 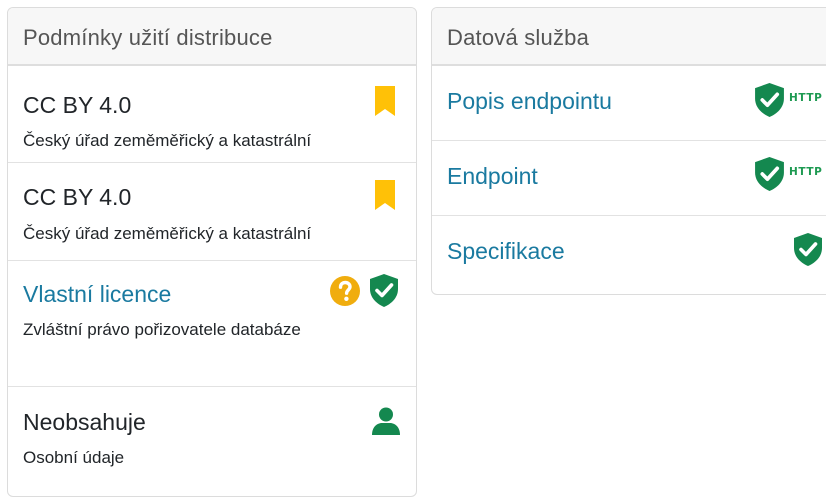 I want to click on question-circle-icon, so click(x=345, y=291).